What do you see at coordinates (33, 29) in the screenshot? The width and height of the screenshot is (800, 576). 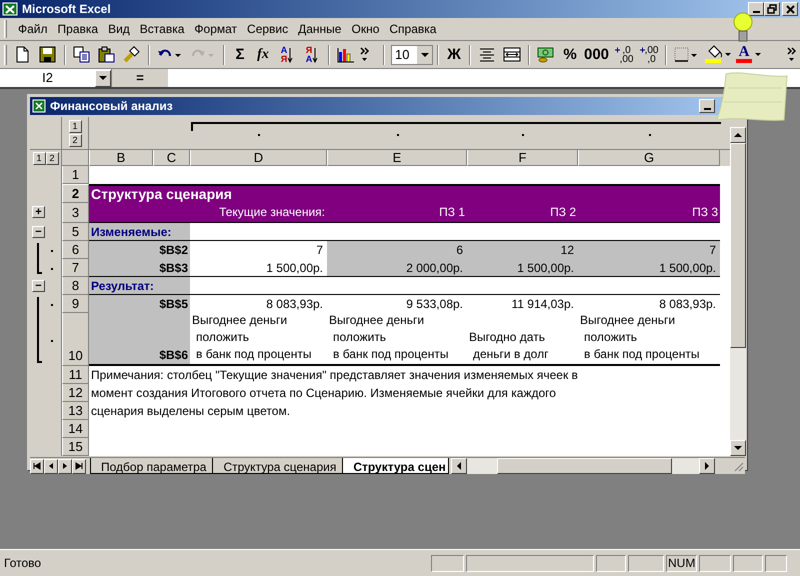 I see `menu-item: Файл` at bounding box center [33, 29].